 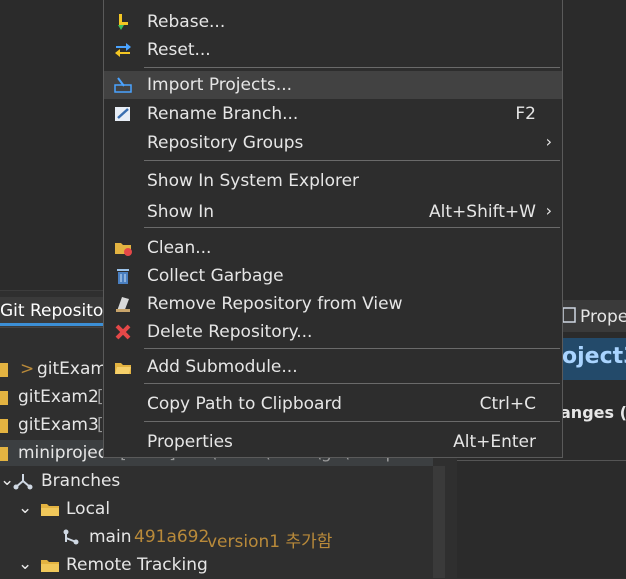 What do you see at coordinates (72, 369) in the screenshot?
I see `tree-item-label: gitExam` at bounding box center [72, 369].